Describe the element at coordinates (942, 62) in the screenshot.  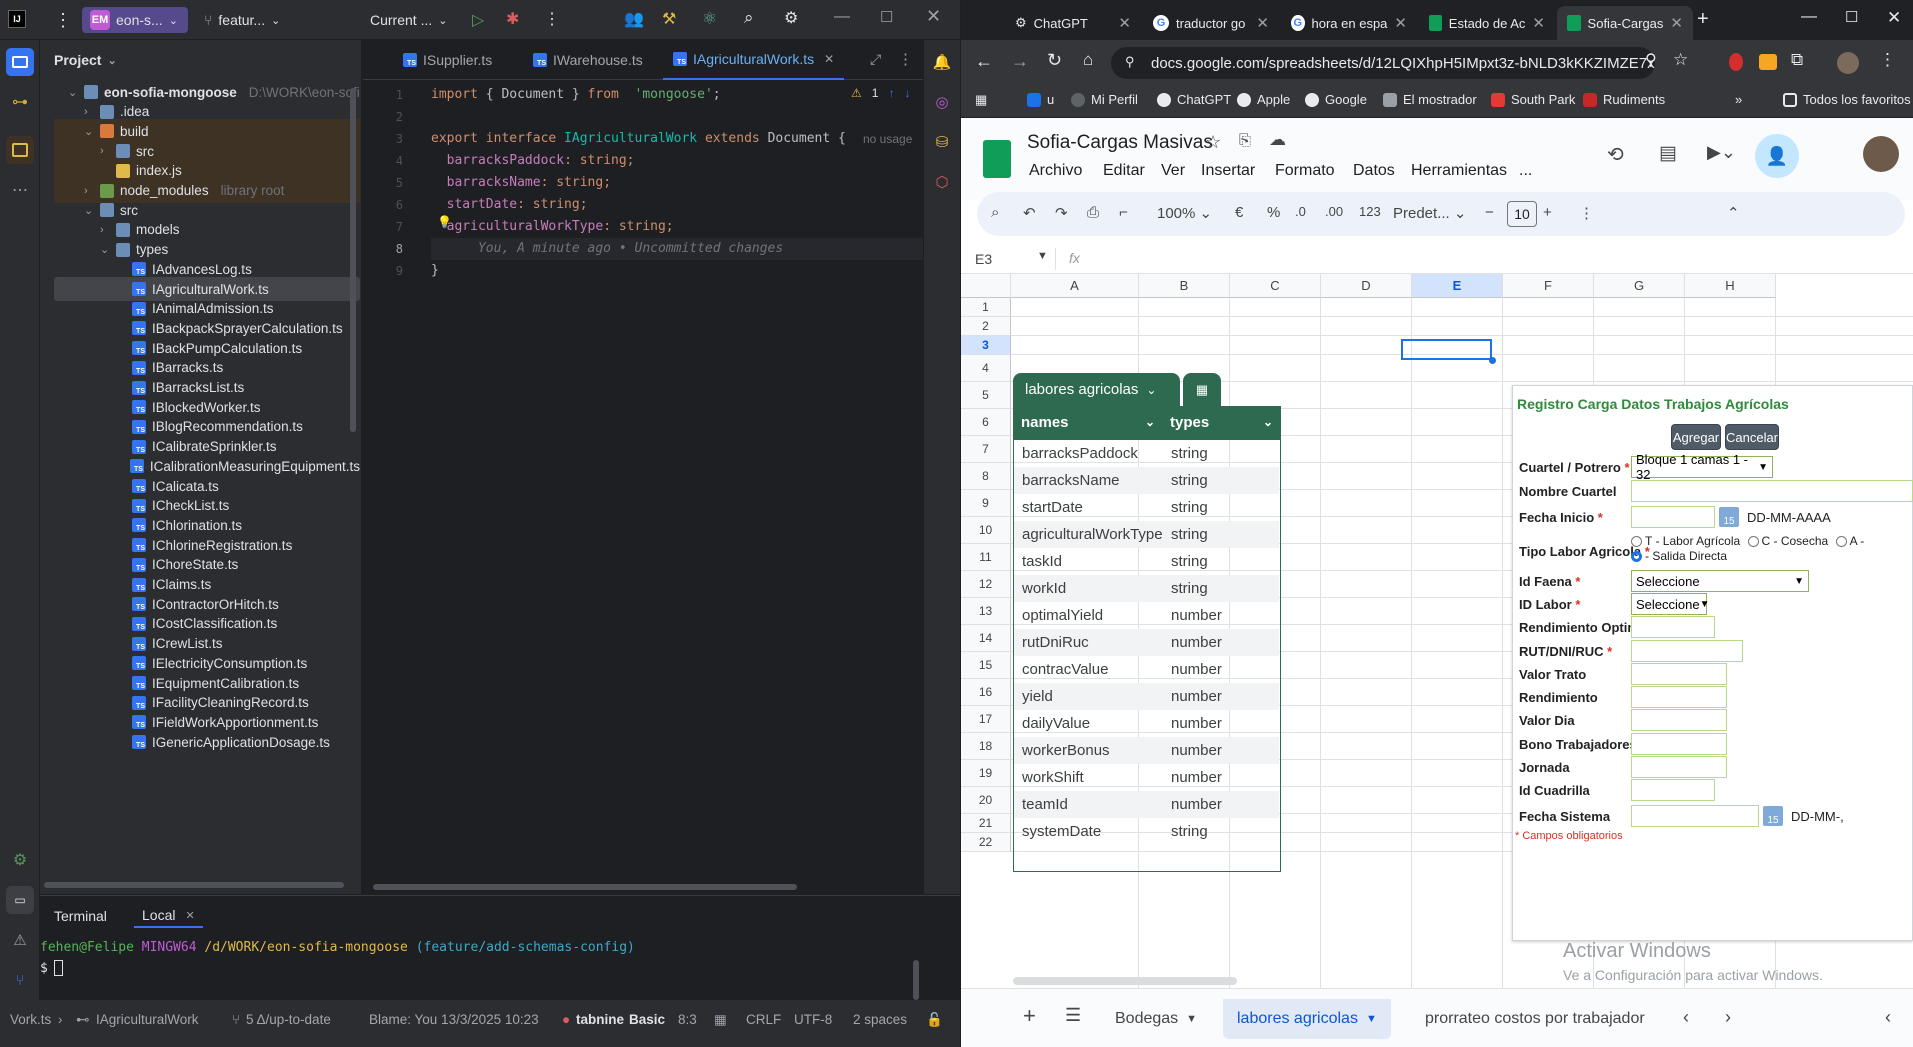
I see `notifications-icon: 🔔` at that location.